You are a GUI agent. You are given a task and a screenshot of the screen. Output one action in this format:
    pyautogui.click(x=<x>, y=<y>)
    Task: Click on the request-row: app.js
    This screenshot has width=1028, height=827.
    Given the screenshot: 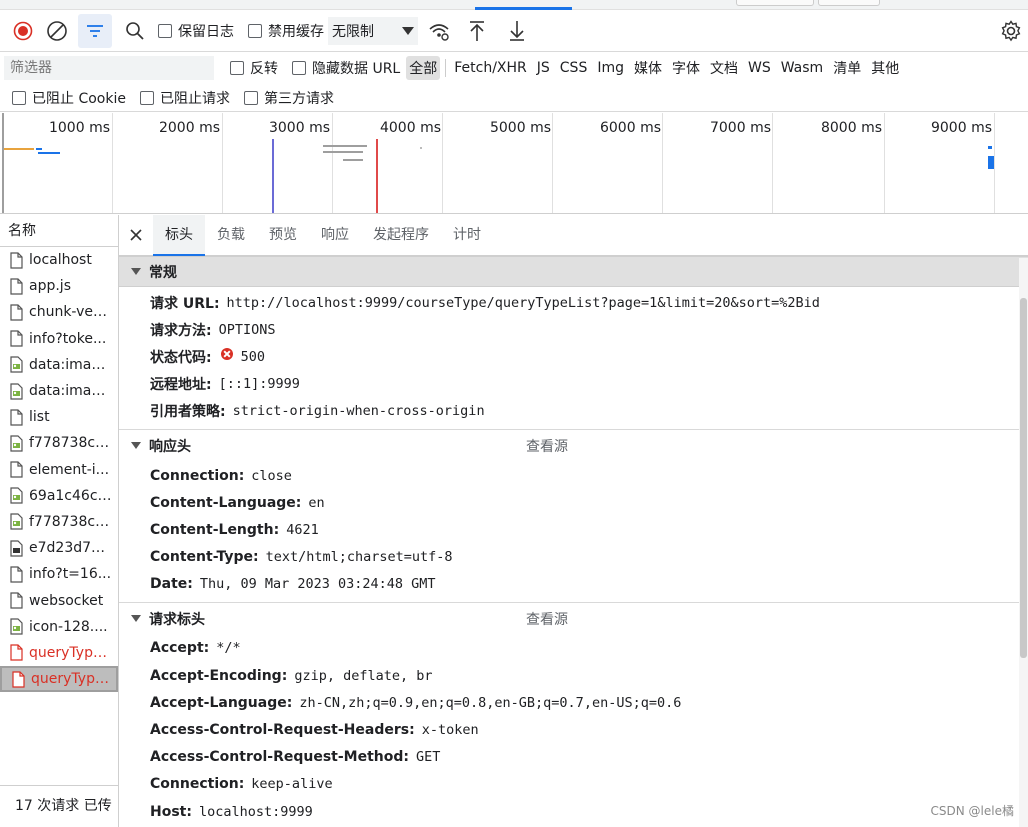 What is the action you would take?
    pyautogui.click(x=59, y=286)
    